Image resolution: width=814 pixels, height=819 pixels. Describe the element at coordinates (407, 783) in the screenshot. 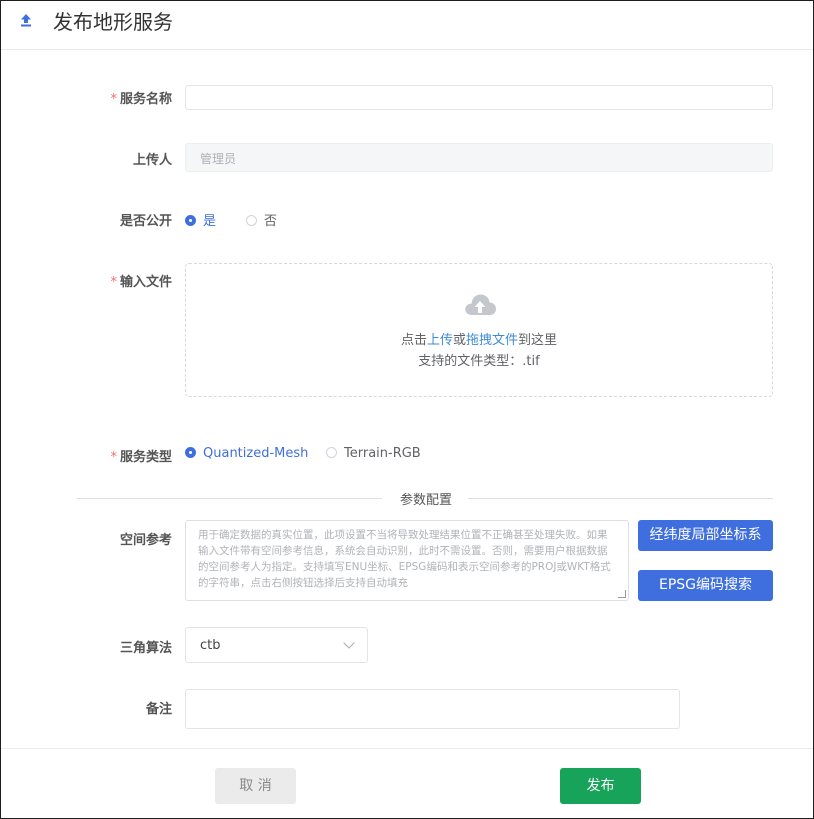

I see `dialog-footer: 取 消 发布` at that location.